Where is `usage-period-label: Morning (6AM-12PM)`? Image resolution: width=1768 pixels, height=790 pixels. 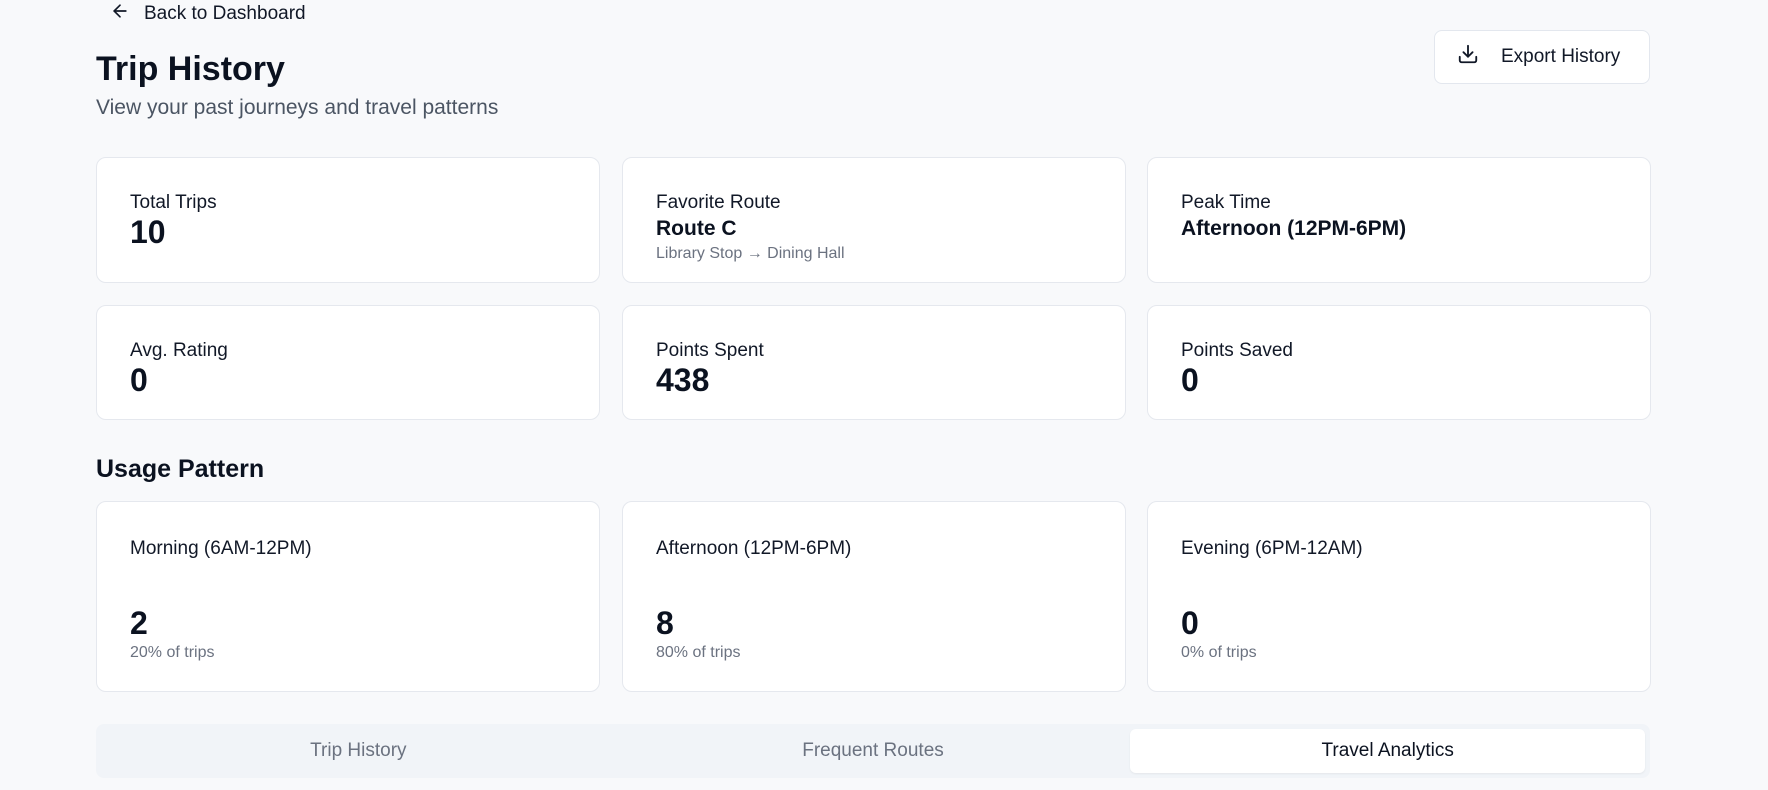
usage-period-label: Morning (6AM-12PM) is located at coordinates (221, 548).